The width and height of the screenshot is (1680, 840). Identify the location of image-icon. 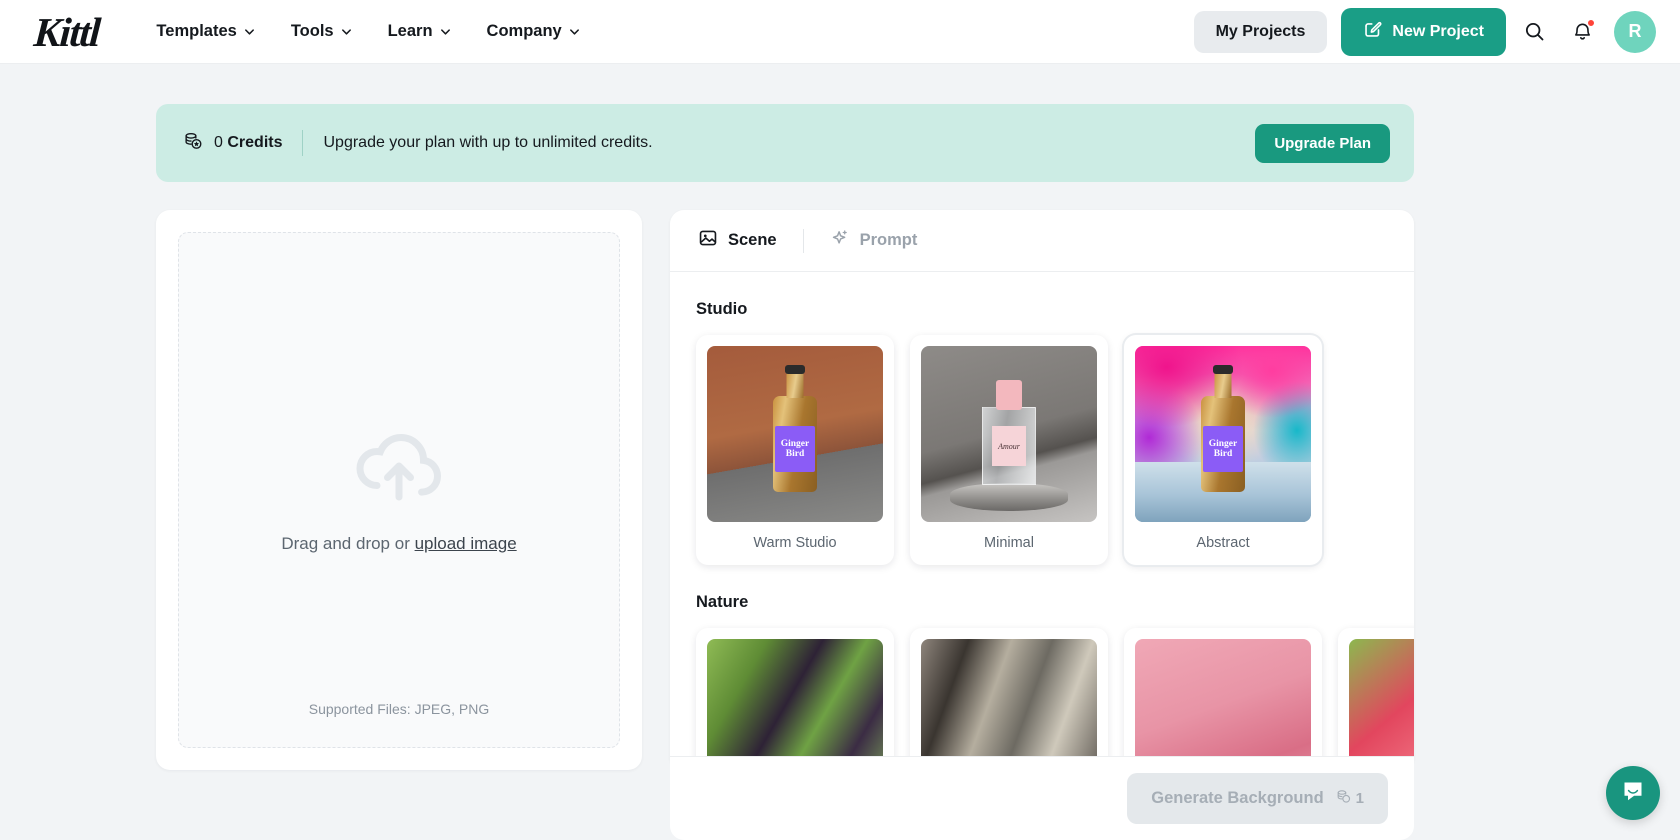
(708, 240).